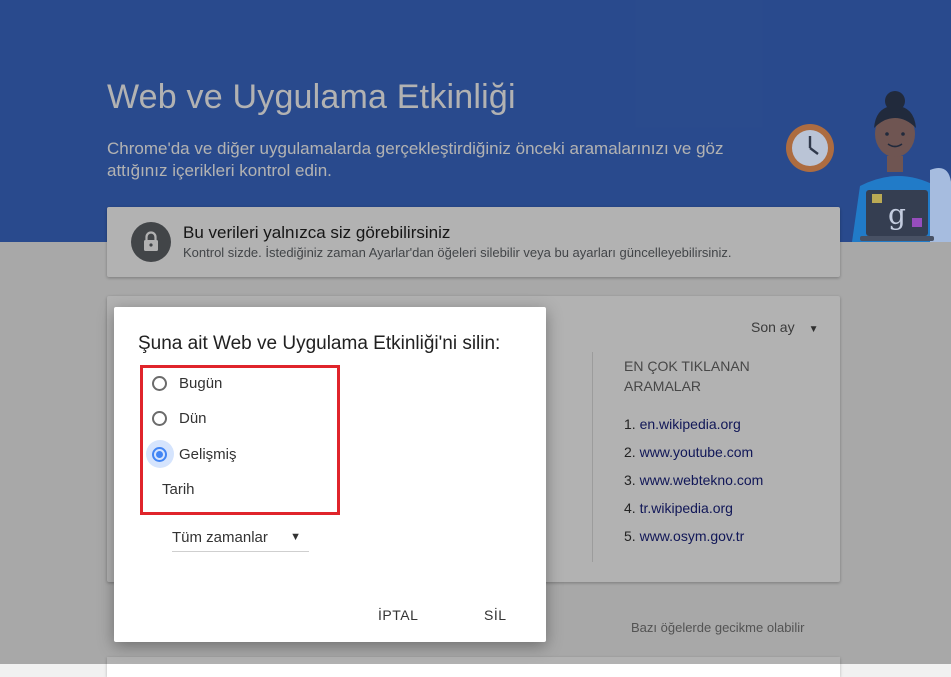  Describe the element at coordinates (295, 537) in the screenshot. I see `dropdown-arrow-icon: ▼` at that location.